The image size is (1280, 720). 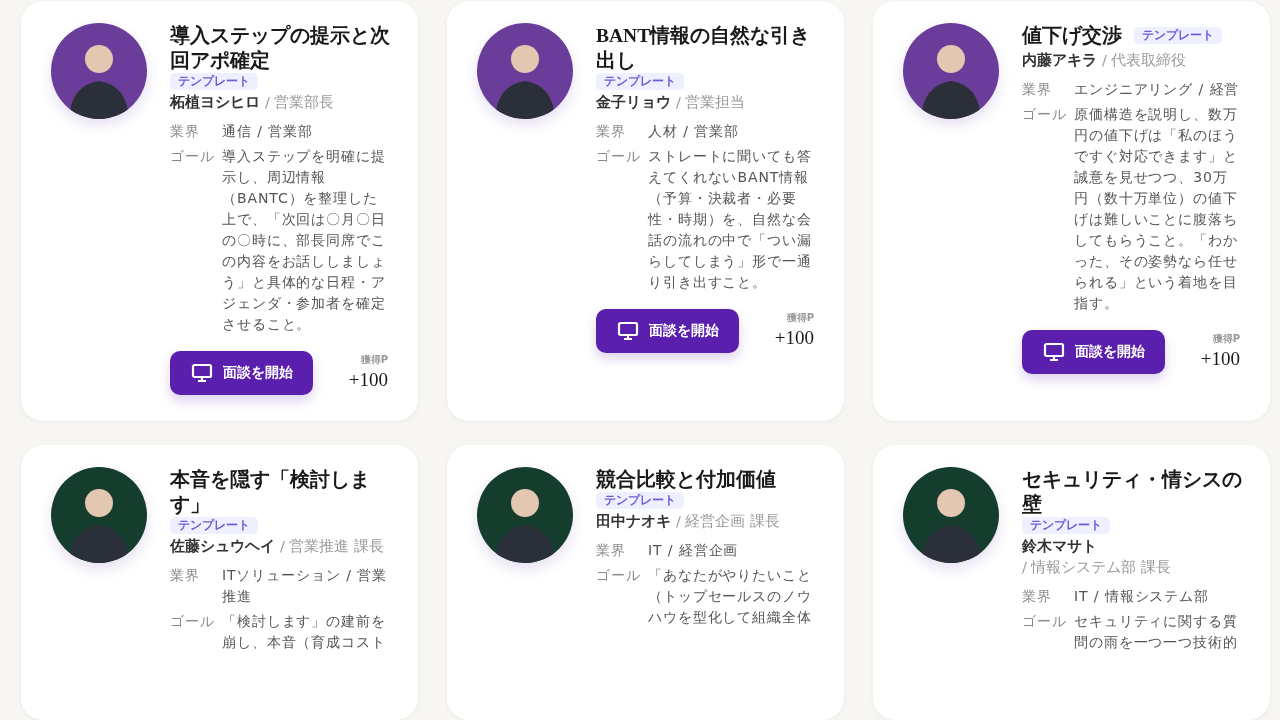 What do you see at coordinates (694, 550) in the screenshot?
I see `field-value: IT / 経営企画` at bounding box center [694, 550].